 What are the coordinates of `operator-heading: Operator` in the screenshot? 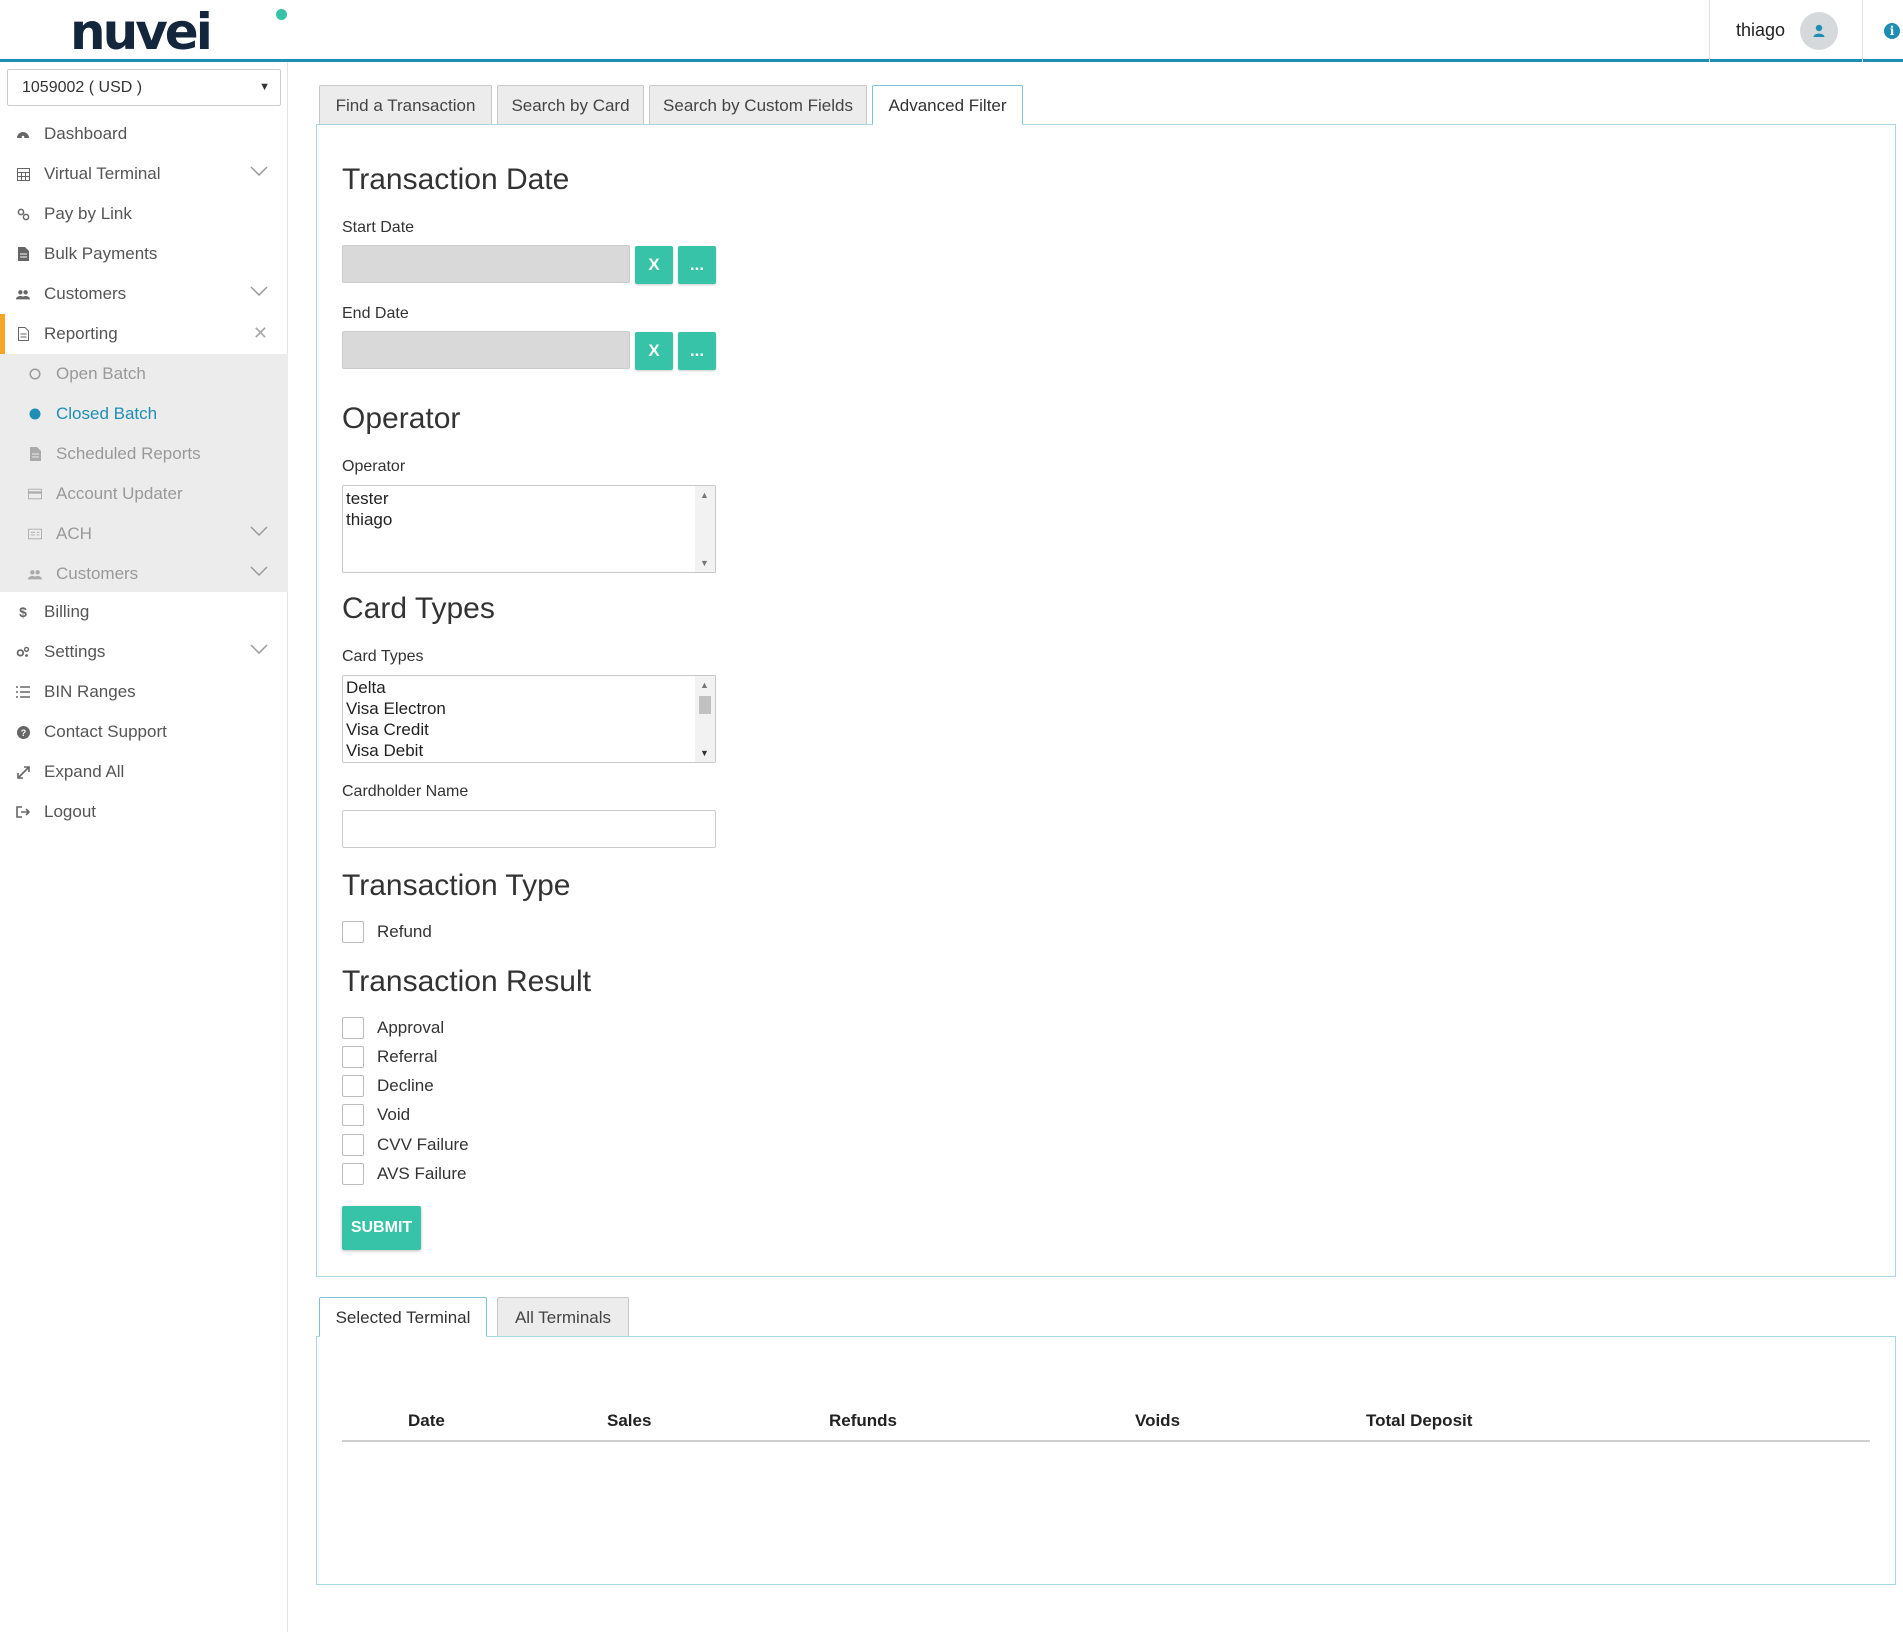 It's located at (401, 418).